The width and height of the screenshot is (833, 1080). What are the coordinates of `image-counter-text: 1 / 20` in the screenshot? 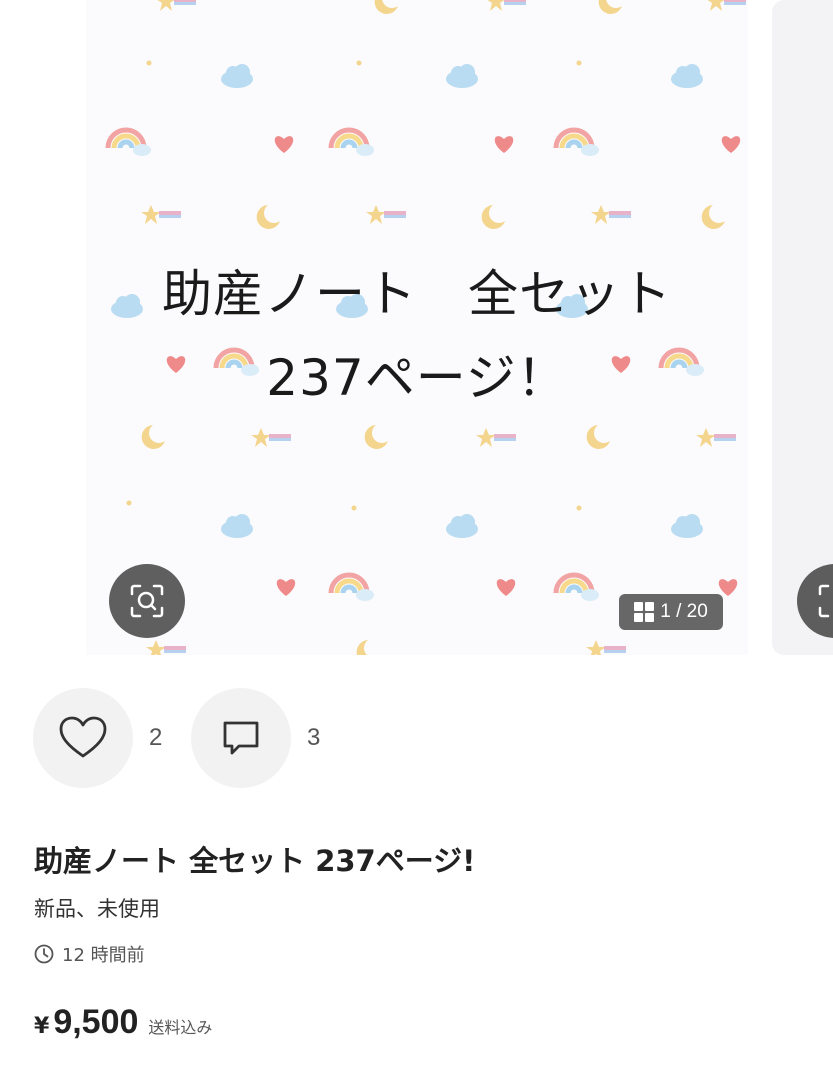 It's located at (684, 611).